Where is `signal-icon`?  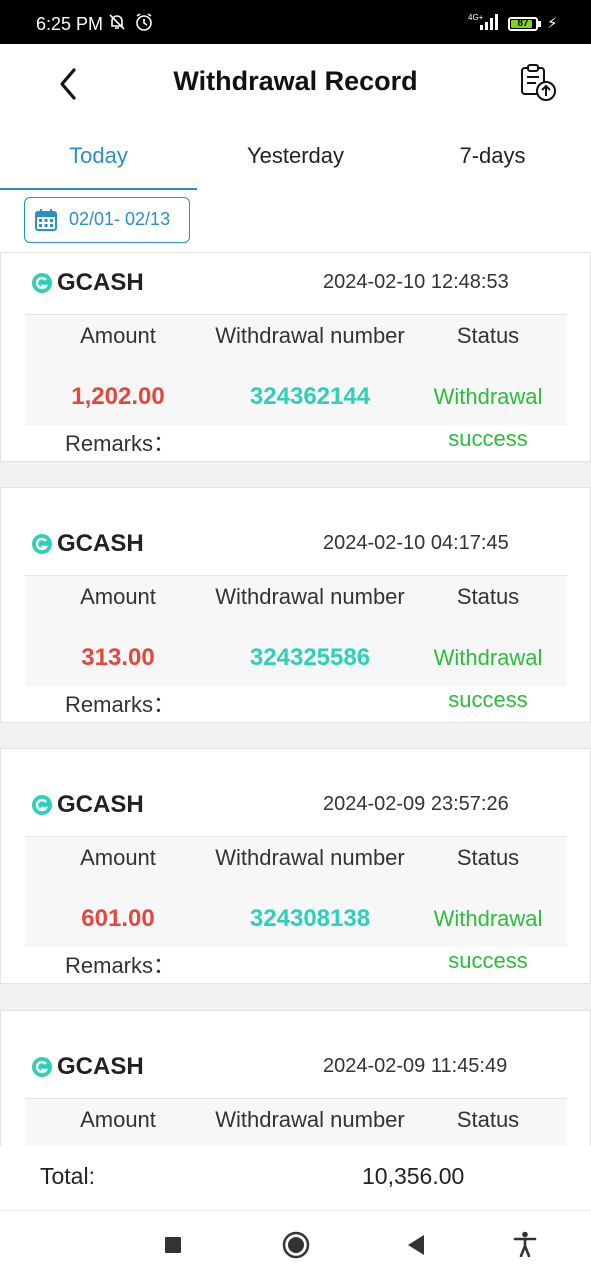 signal-icon is located at coordinates (490, 24).